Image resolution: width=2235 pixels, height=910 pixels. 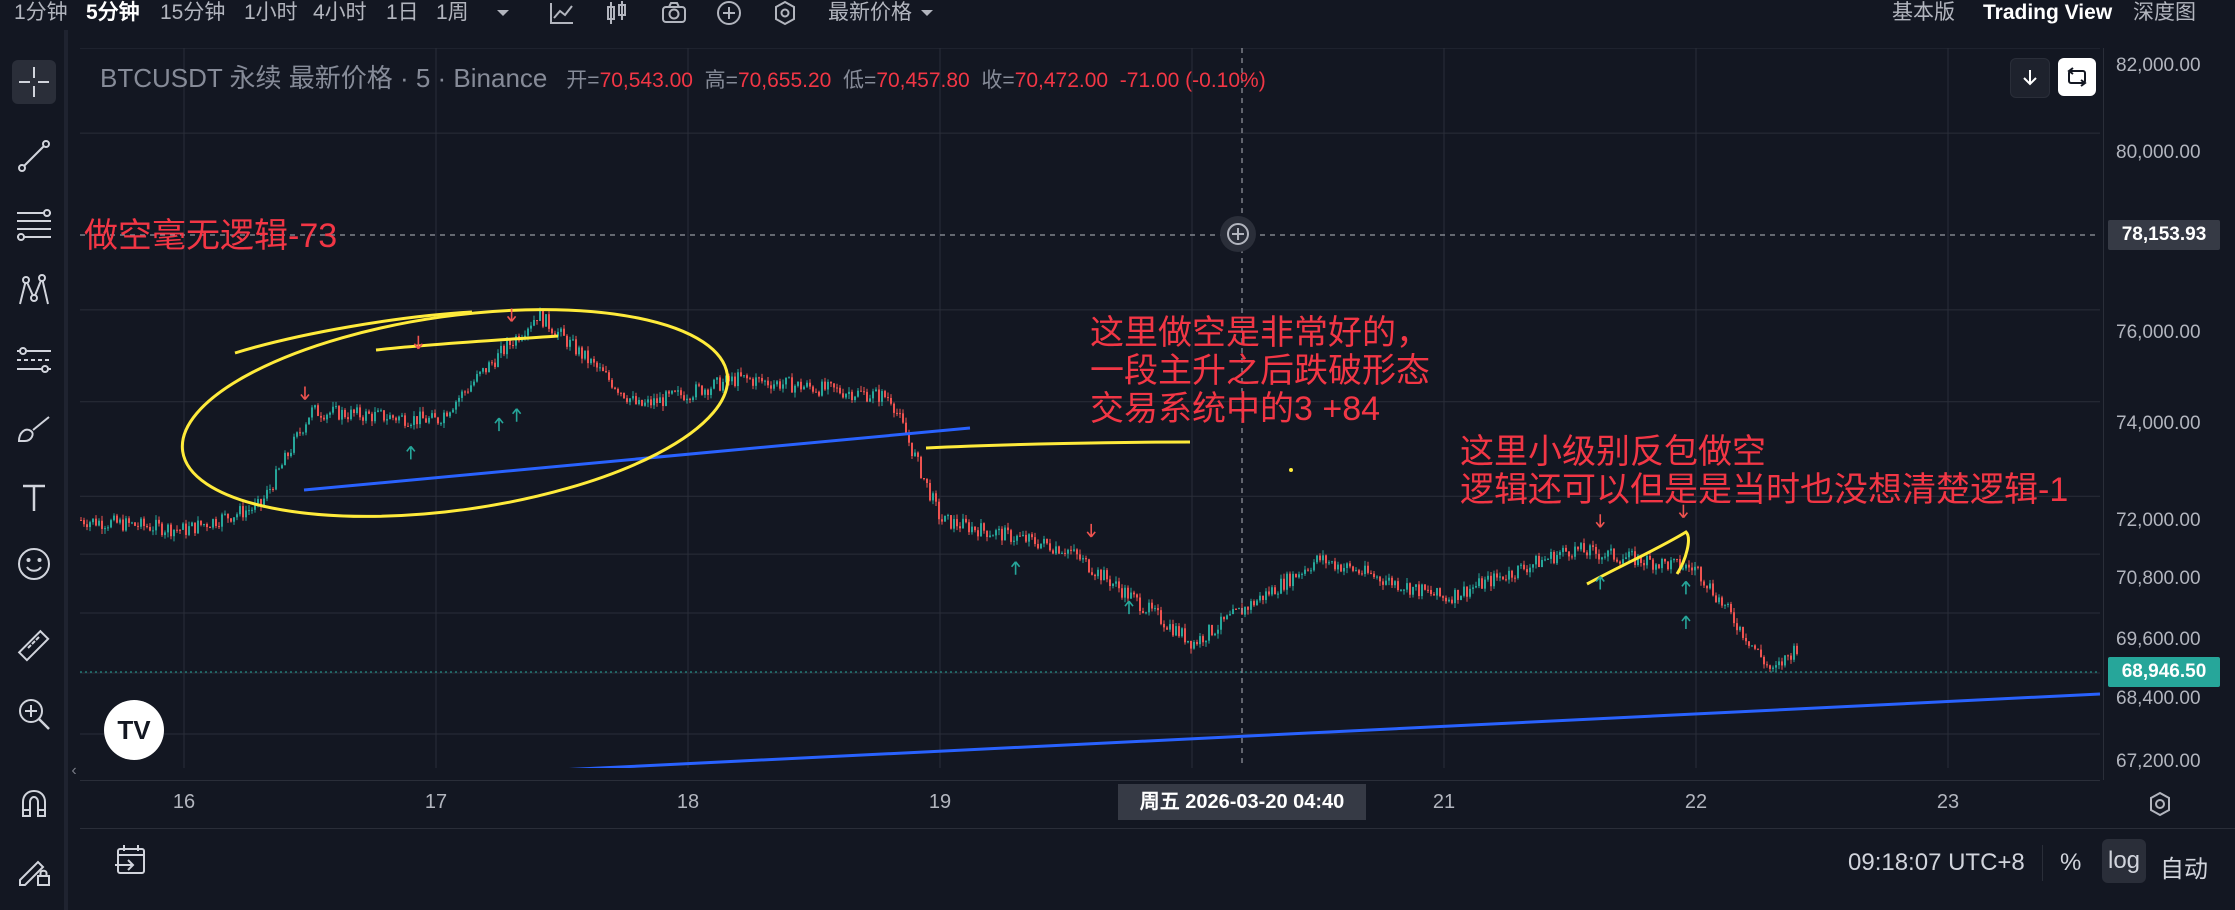 What do you see at coordinates (646, 80) in the screenshot?
I see `open-value: 70,543.00` at bounding box center [646, 80].